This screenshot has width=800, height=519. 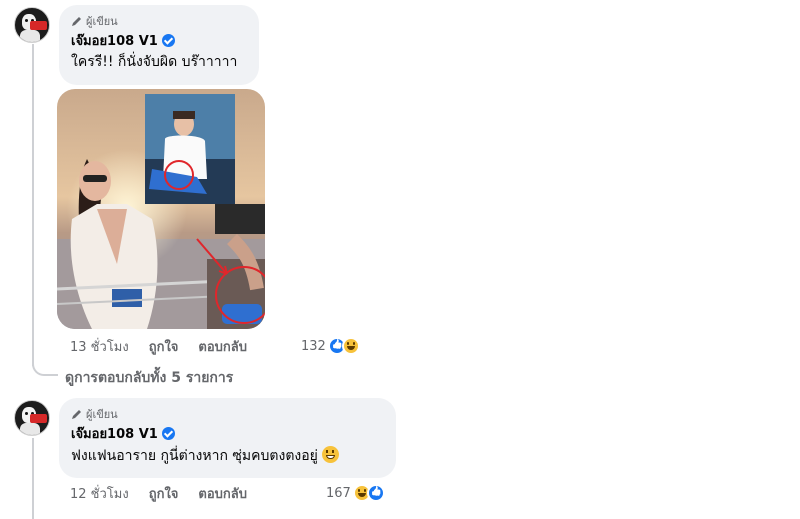 What do you see at coordinates (154, 62) in the screenshot?
I see `comment-text: ใครรี!! ก็นั่งจับผิด บร๊าาาาา` at bounding box center [154, 62].